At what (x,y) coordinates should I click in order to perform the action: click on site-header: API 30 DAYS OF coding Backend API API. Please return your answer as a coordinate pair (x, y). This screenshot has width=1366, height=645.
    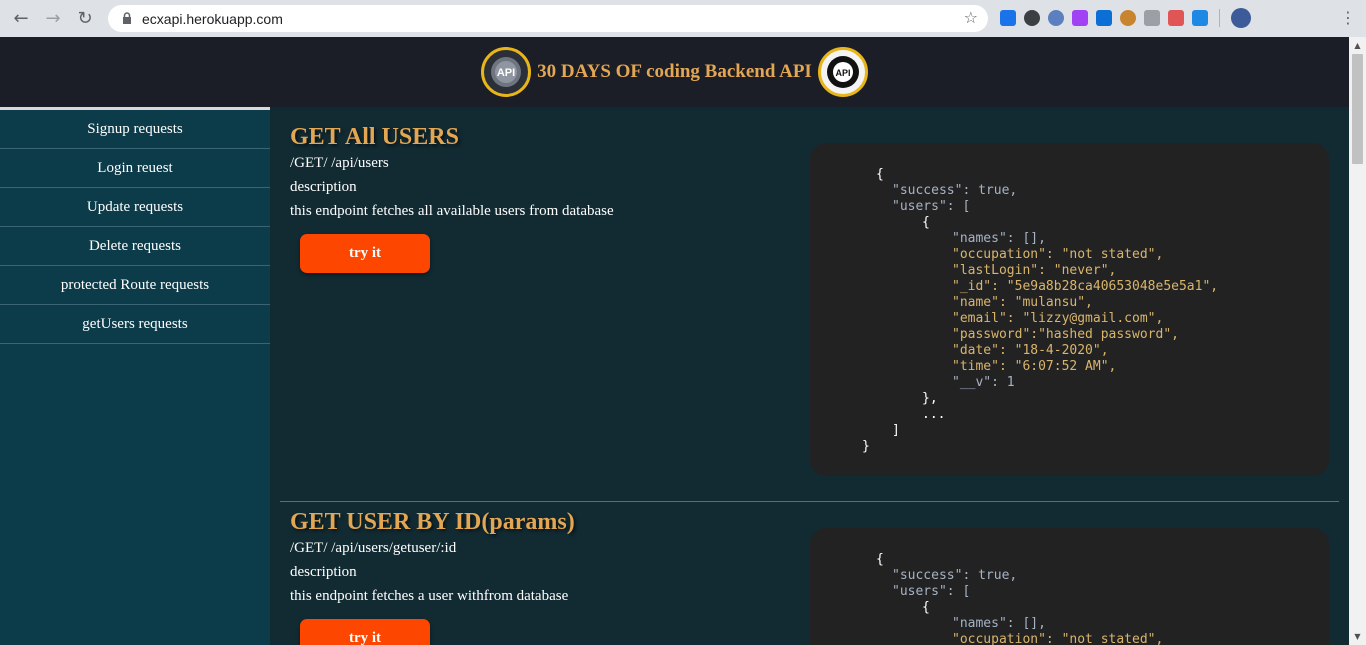
    Looking at the image, I should click on (674, 72).